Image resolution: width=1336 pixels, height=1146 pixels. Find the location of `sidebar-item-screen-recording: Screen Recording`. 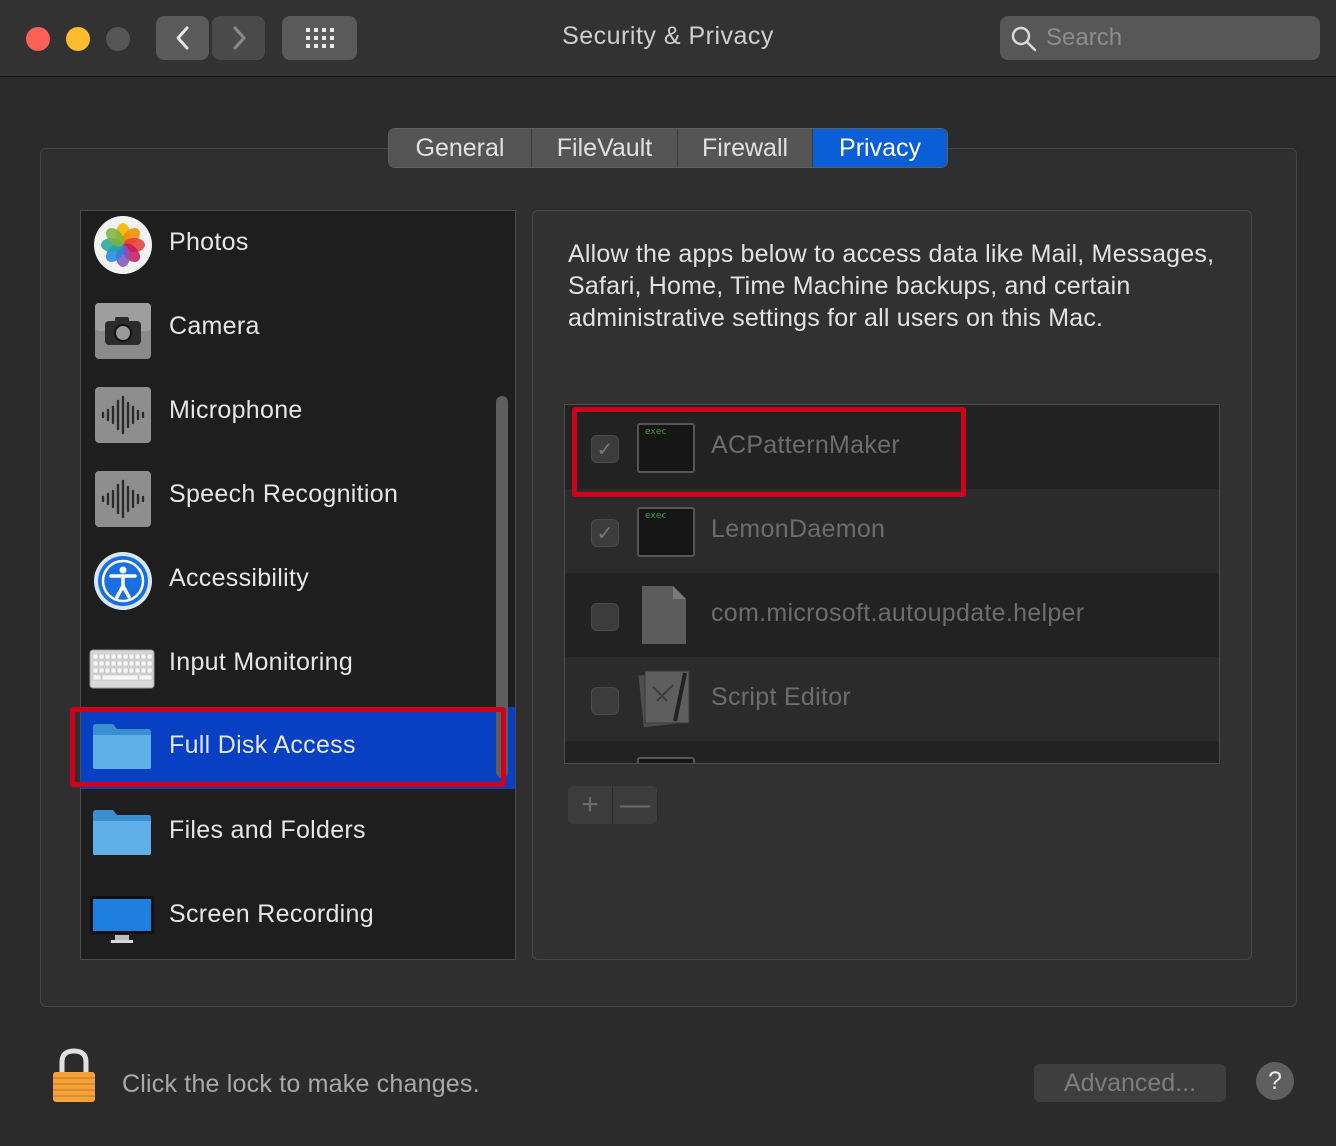

sidebar-item-screen-recording: Screen Recording is located at coordinates (298, 921).